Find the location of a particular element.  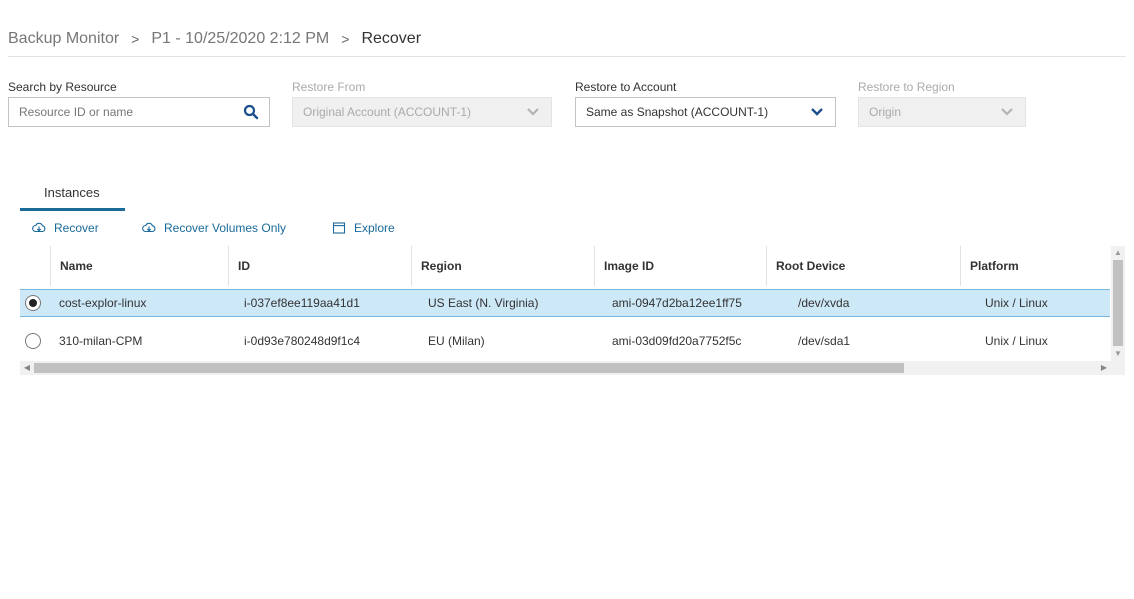

tab-instances-label: Instances is located at coordinates (72, 192).